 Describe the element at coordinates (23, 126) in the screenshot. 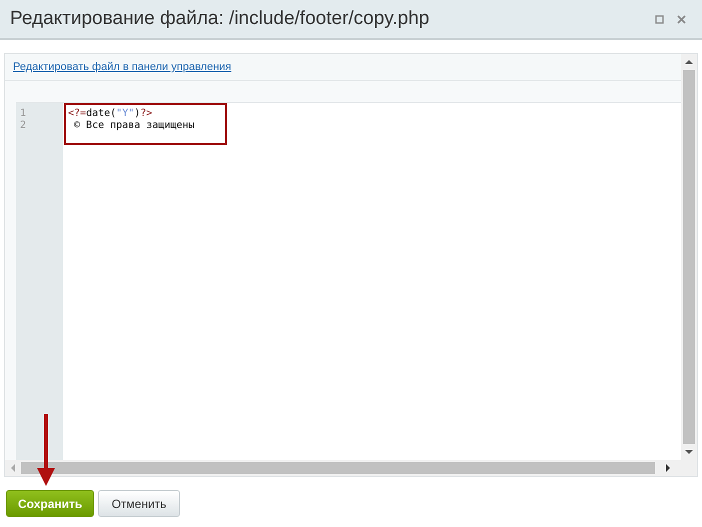

I see `line-number: 2` at that location.